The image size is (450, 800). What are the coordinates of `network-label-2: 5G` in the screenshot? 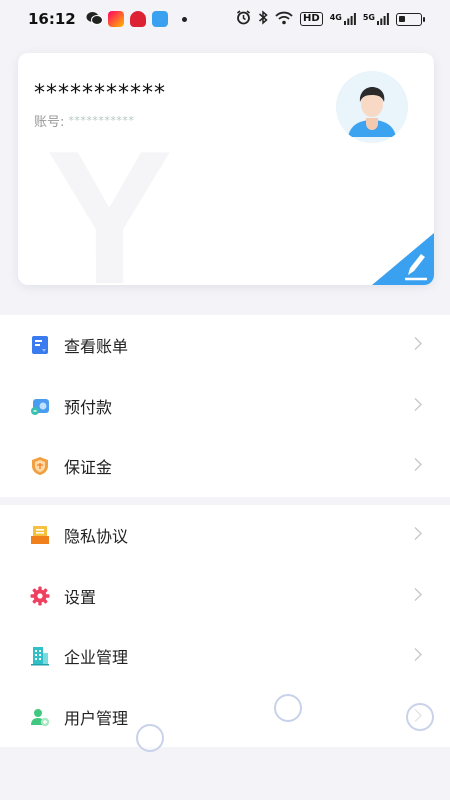 It's located at (368, 17).